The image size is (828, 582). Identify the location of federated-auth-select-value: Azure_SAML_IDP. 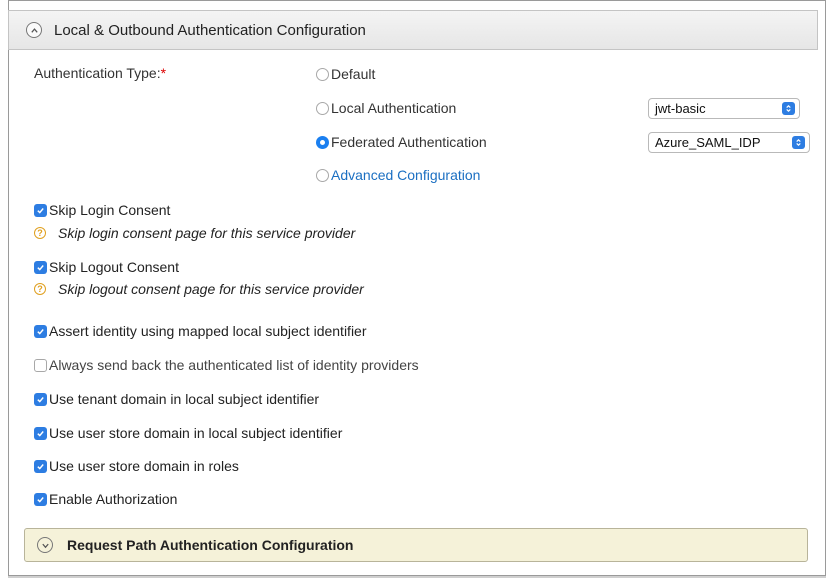
(708, 142).